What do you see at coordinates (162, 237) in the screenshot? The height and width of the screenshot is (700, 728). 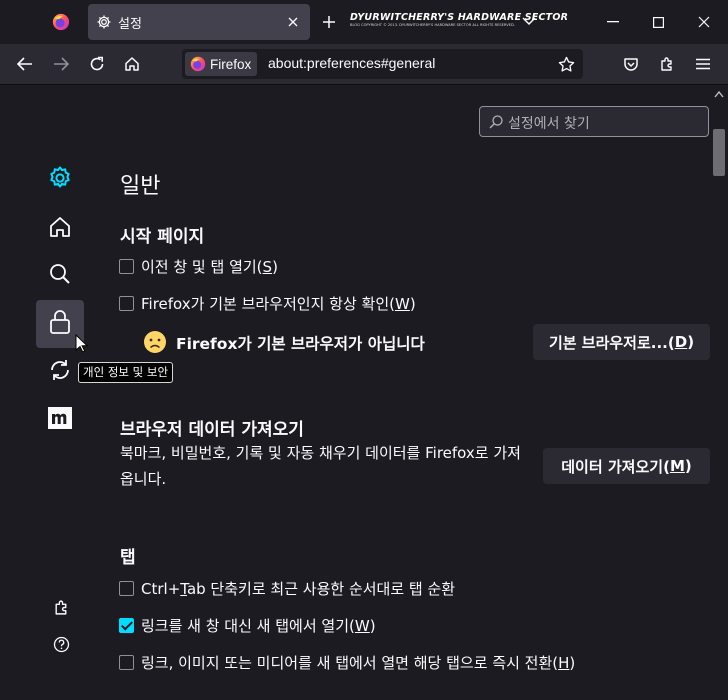 I see `startup-heading: 시작 페이지` at bounding box center [162, 237].